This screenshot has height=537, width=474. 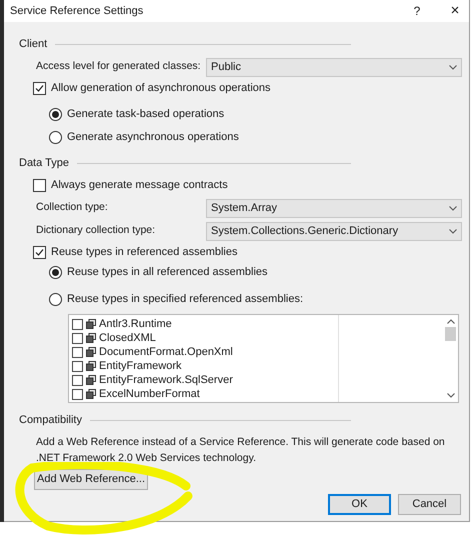 I want to click on assembly-name: DocumentFormat.OpenXml, so click(x=166, y=352).